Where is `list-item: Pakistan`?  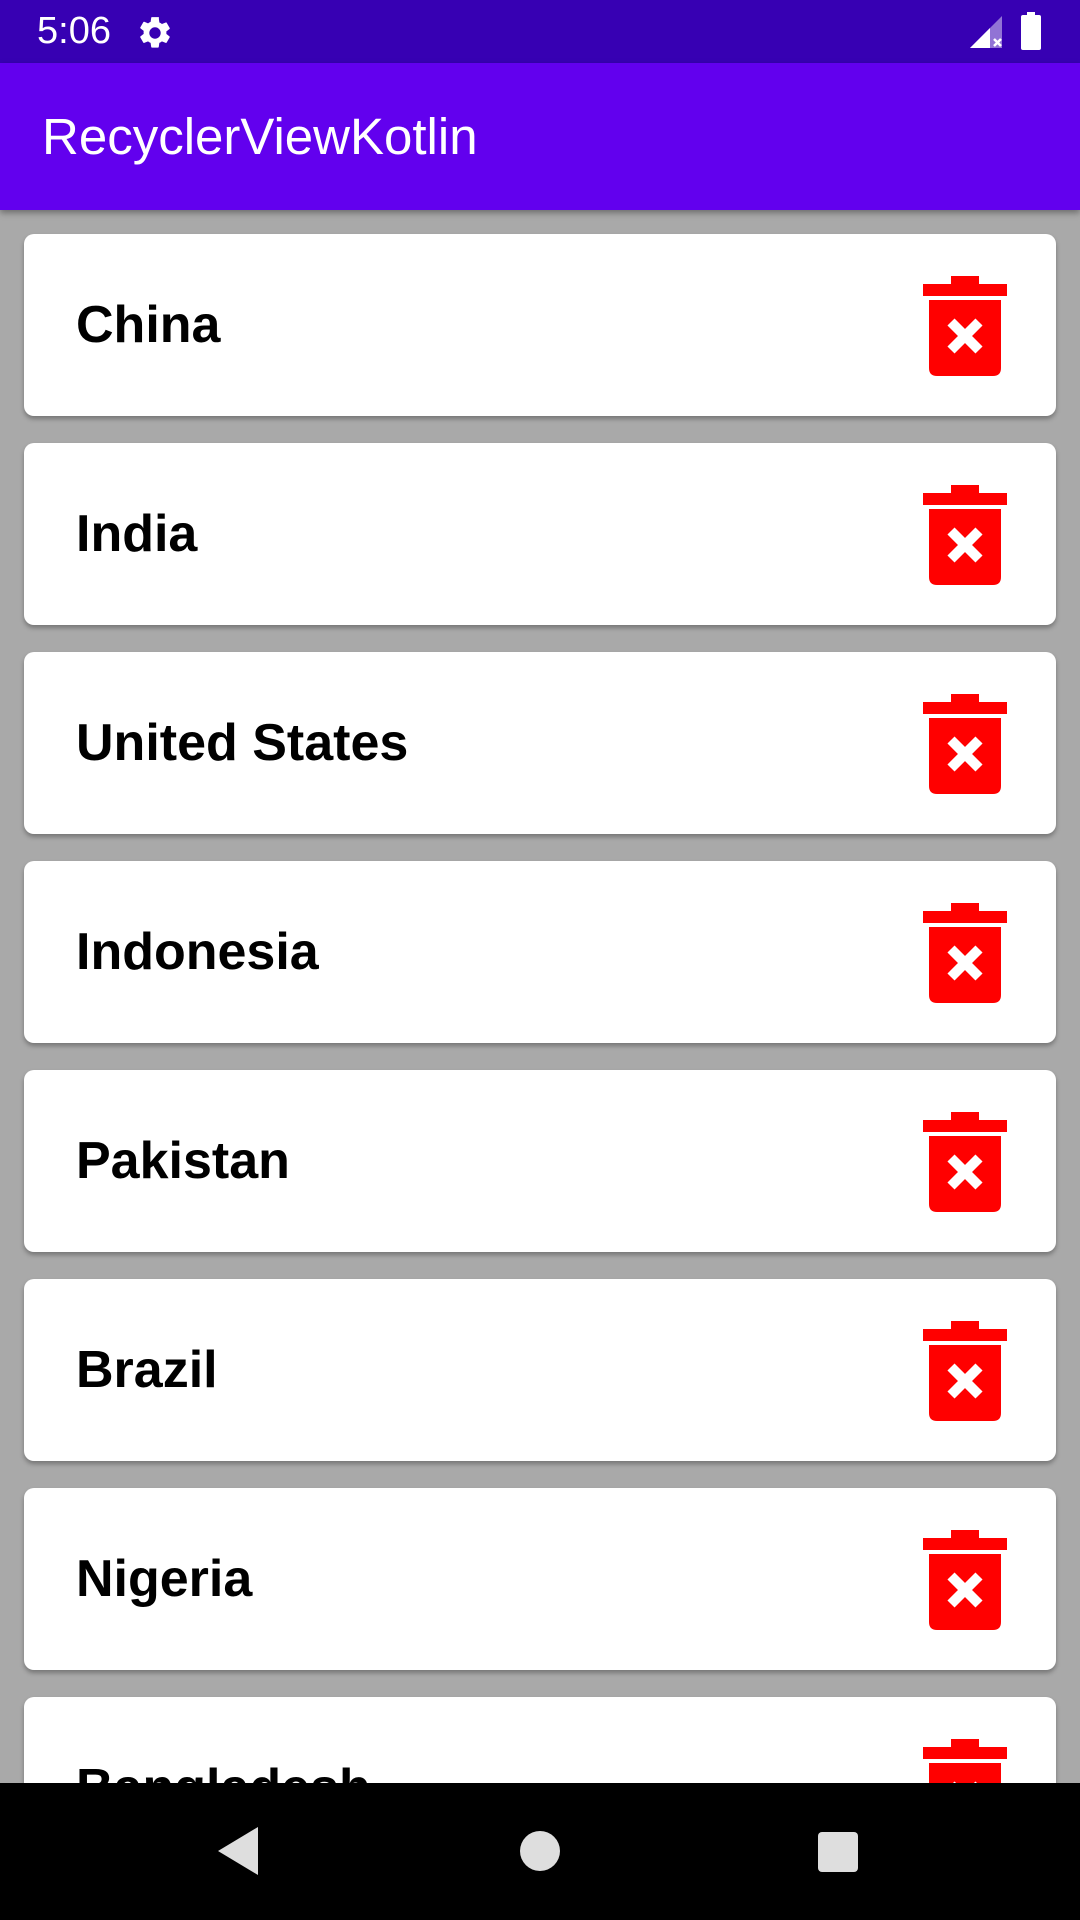
list-item: Pakistan is located at coordinates (540, 1161).